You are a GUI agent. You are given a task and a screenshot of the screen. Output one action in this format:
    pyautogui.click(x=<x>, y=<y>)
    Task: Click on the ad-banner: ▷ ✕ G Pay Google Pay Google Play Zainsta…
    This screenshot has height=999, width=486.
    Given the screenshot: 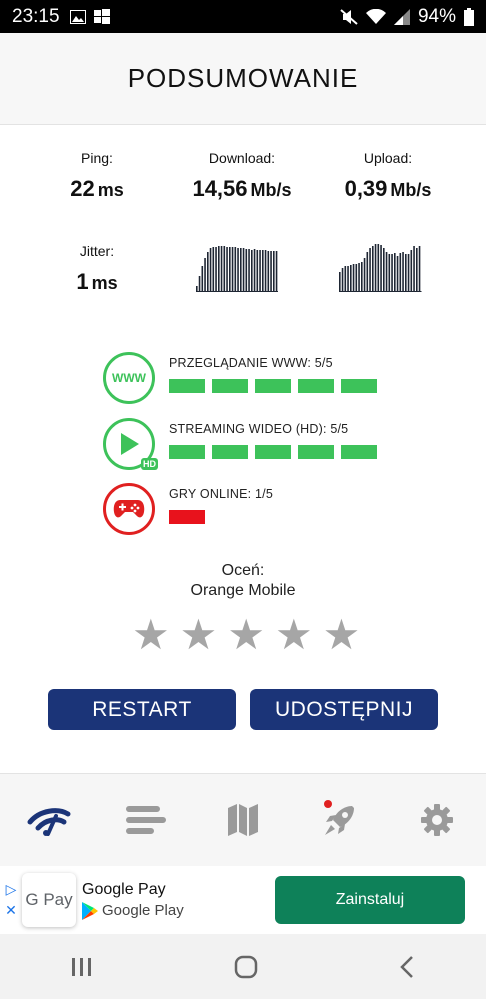 What is the action you would take?
    pyautogui.click(x=243, y=900)
    